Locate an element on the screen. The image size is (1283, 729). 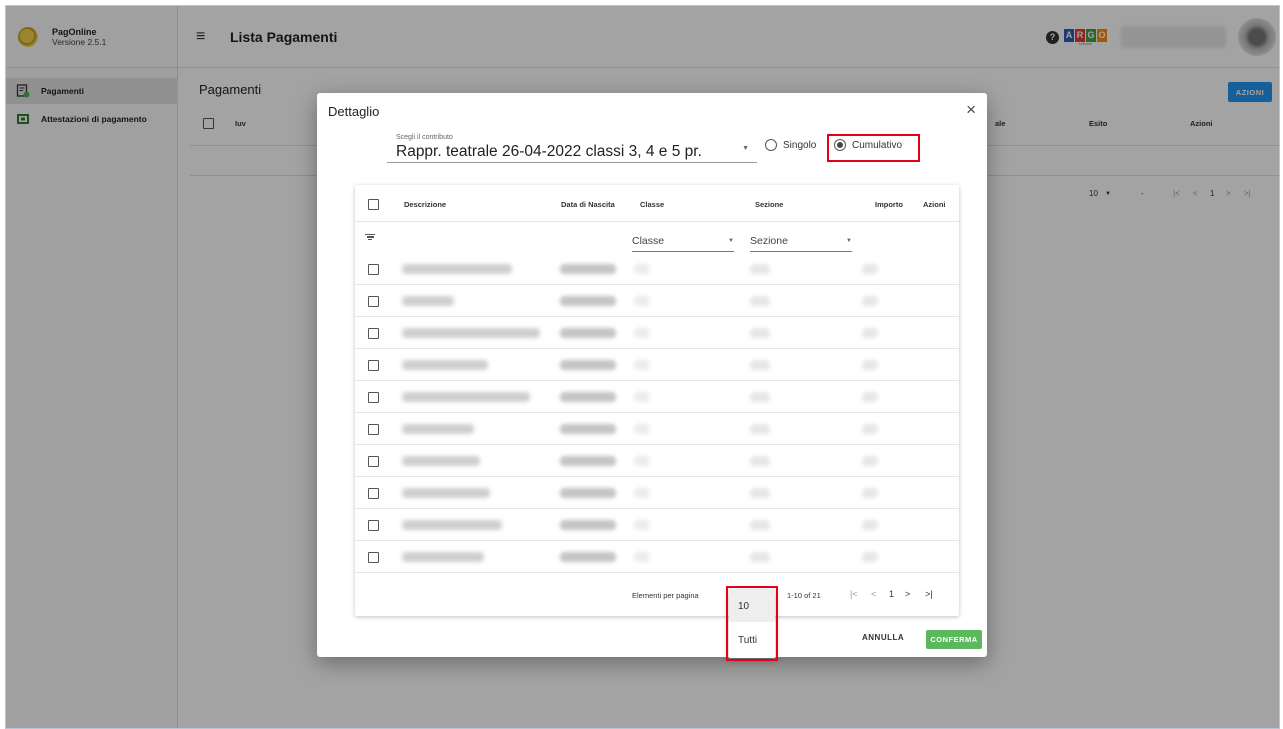
close-icon: × is located at coordinates (971, 110).